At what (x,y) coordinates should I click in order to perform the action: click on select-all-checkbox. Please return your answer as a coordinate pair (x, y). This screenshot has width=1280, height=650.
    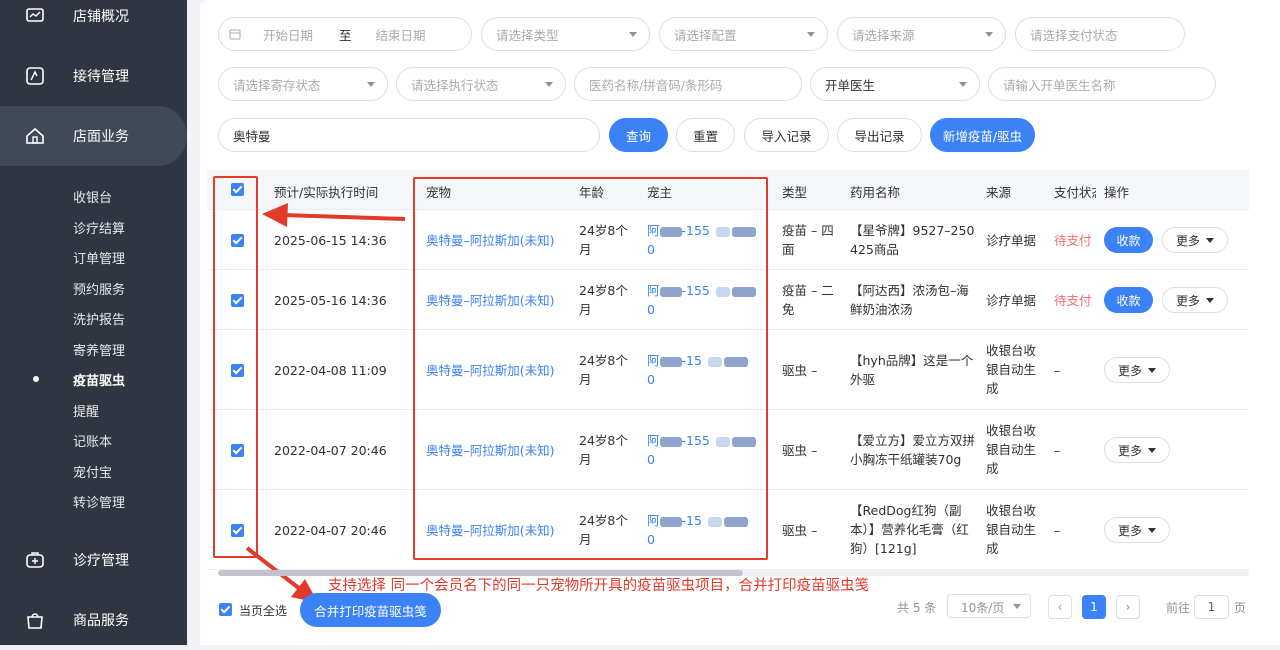
    Looking at the image, I should click on (225, 609).